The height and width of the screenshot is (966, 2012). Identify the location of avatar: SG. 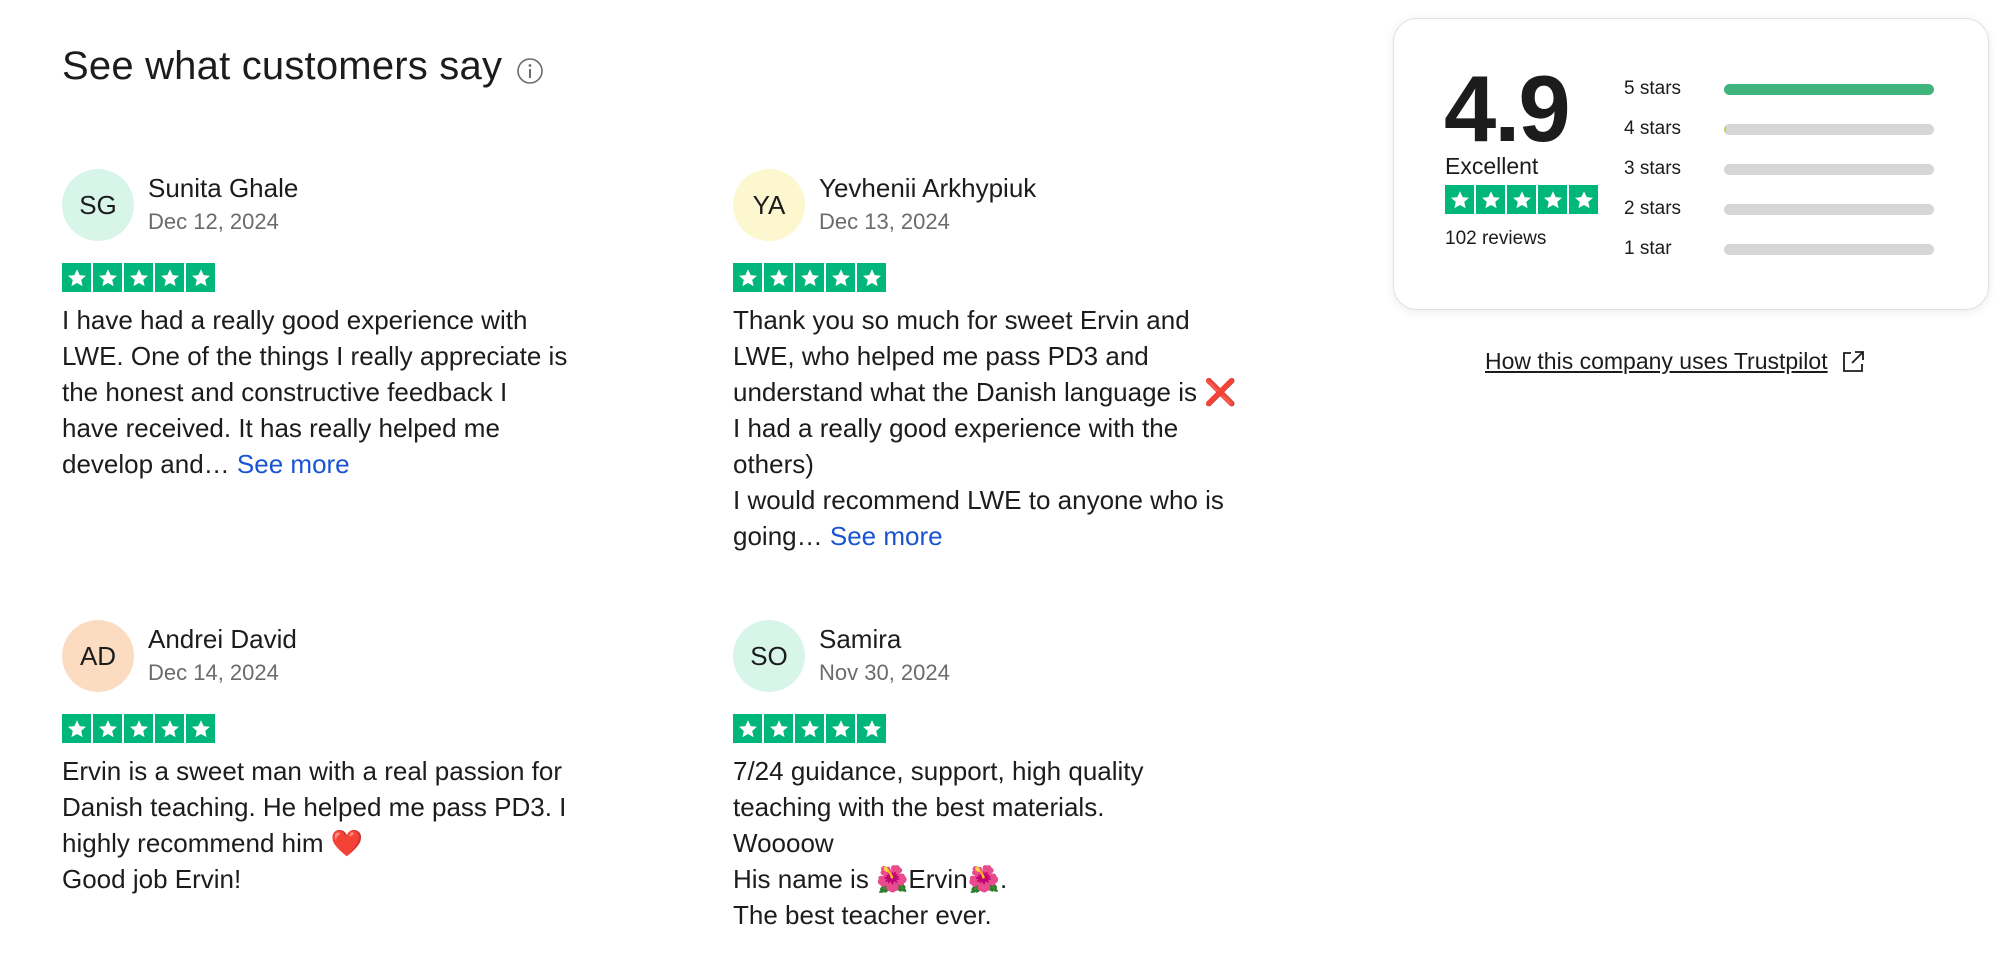
(98, 205).